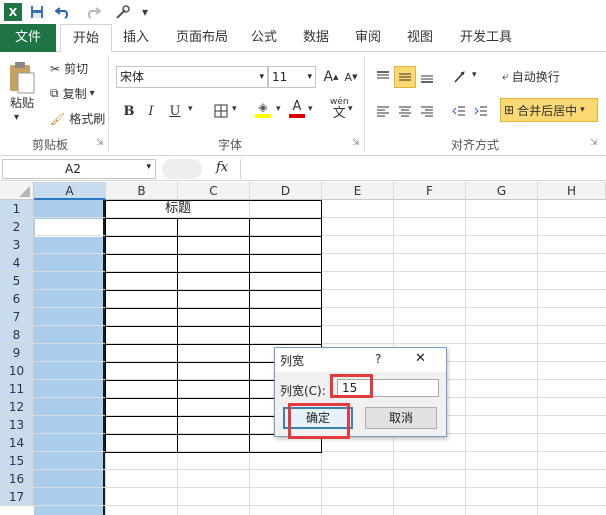 This screenshot has height=515, width=606. What do you see at coordinates (572, 191) in the screenshot?
I see `column-header-h: H` at bounding box center [572, 191].